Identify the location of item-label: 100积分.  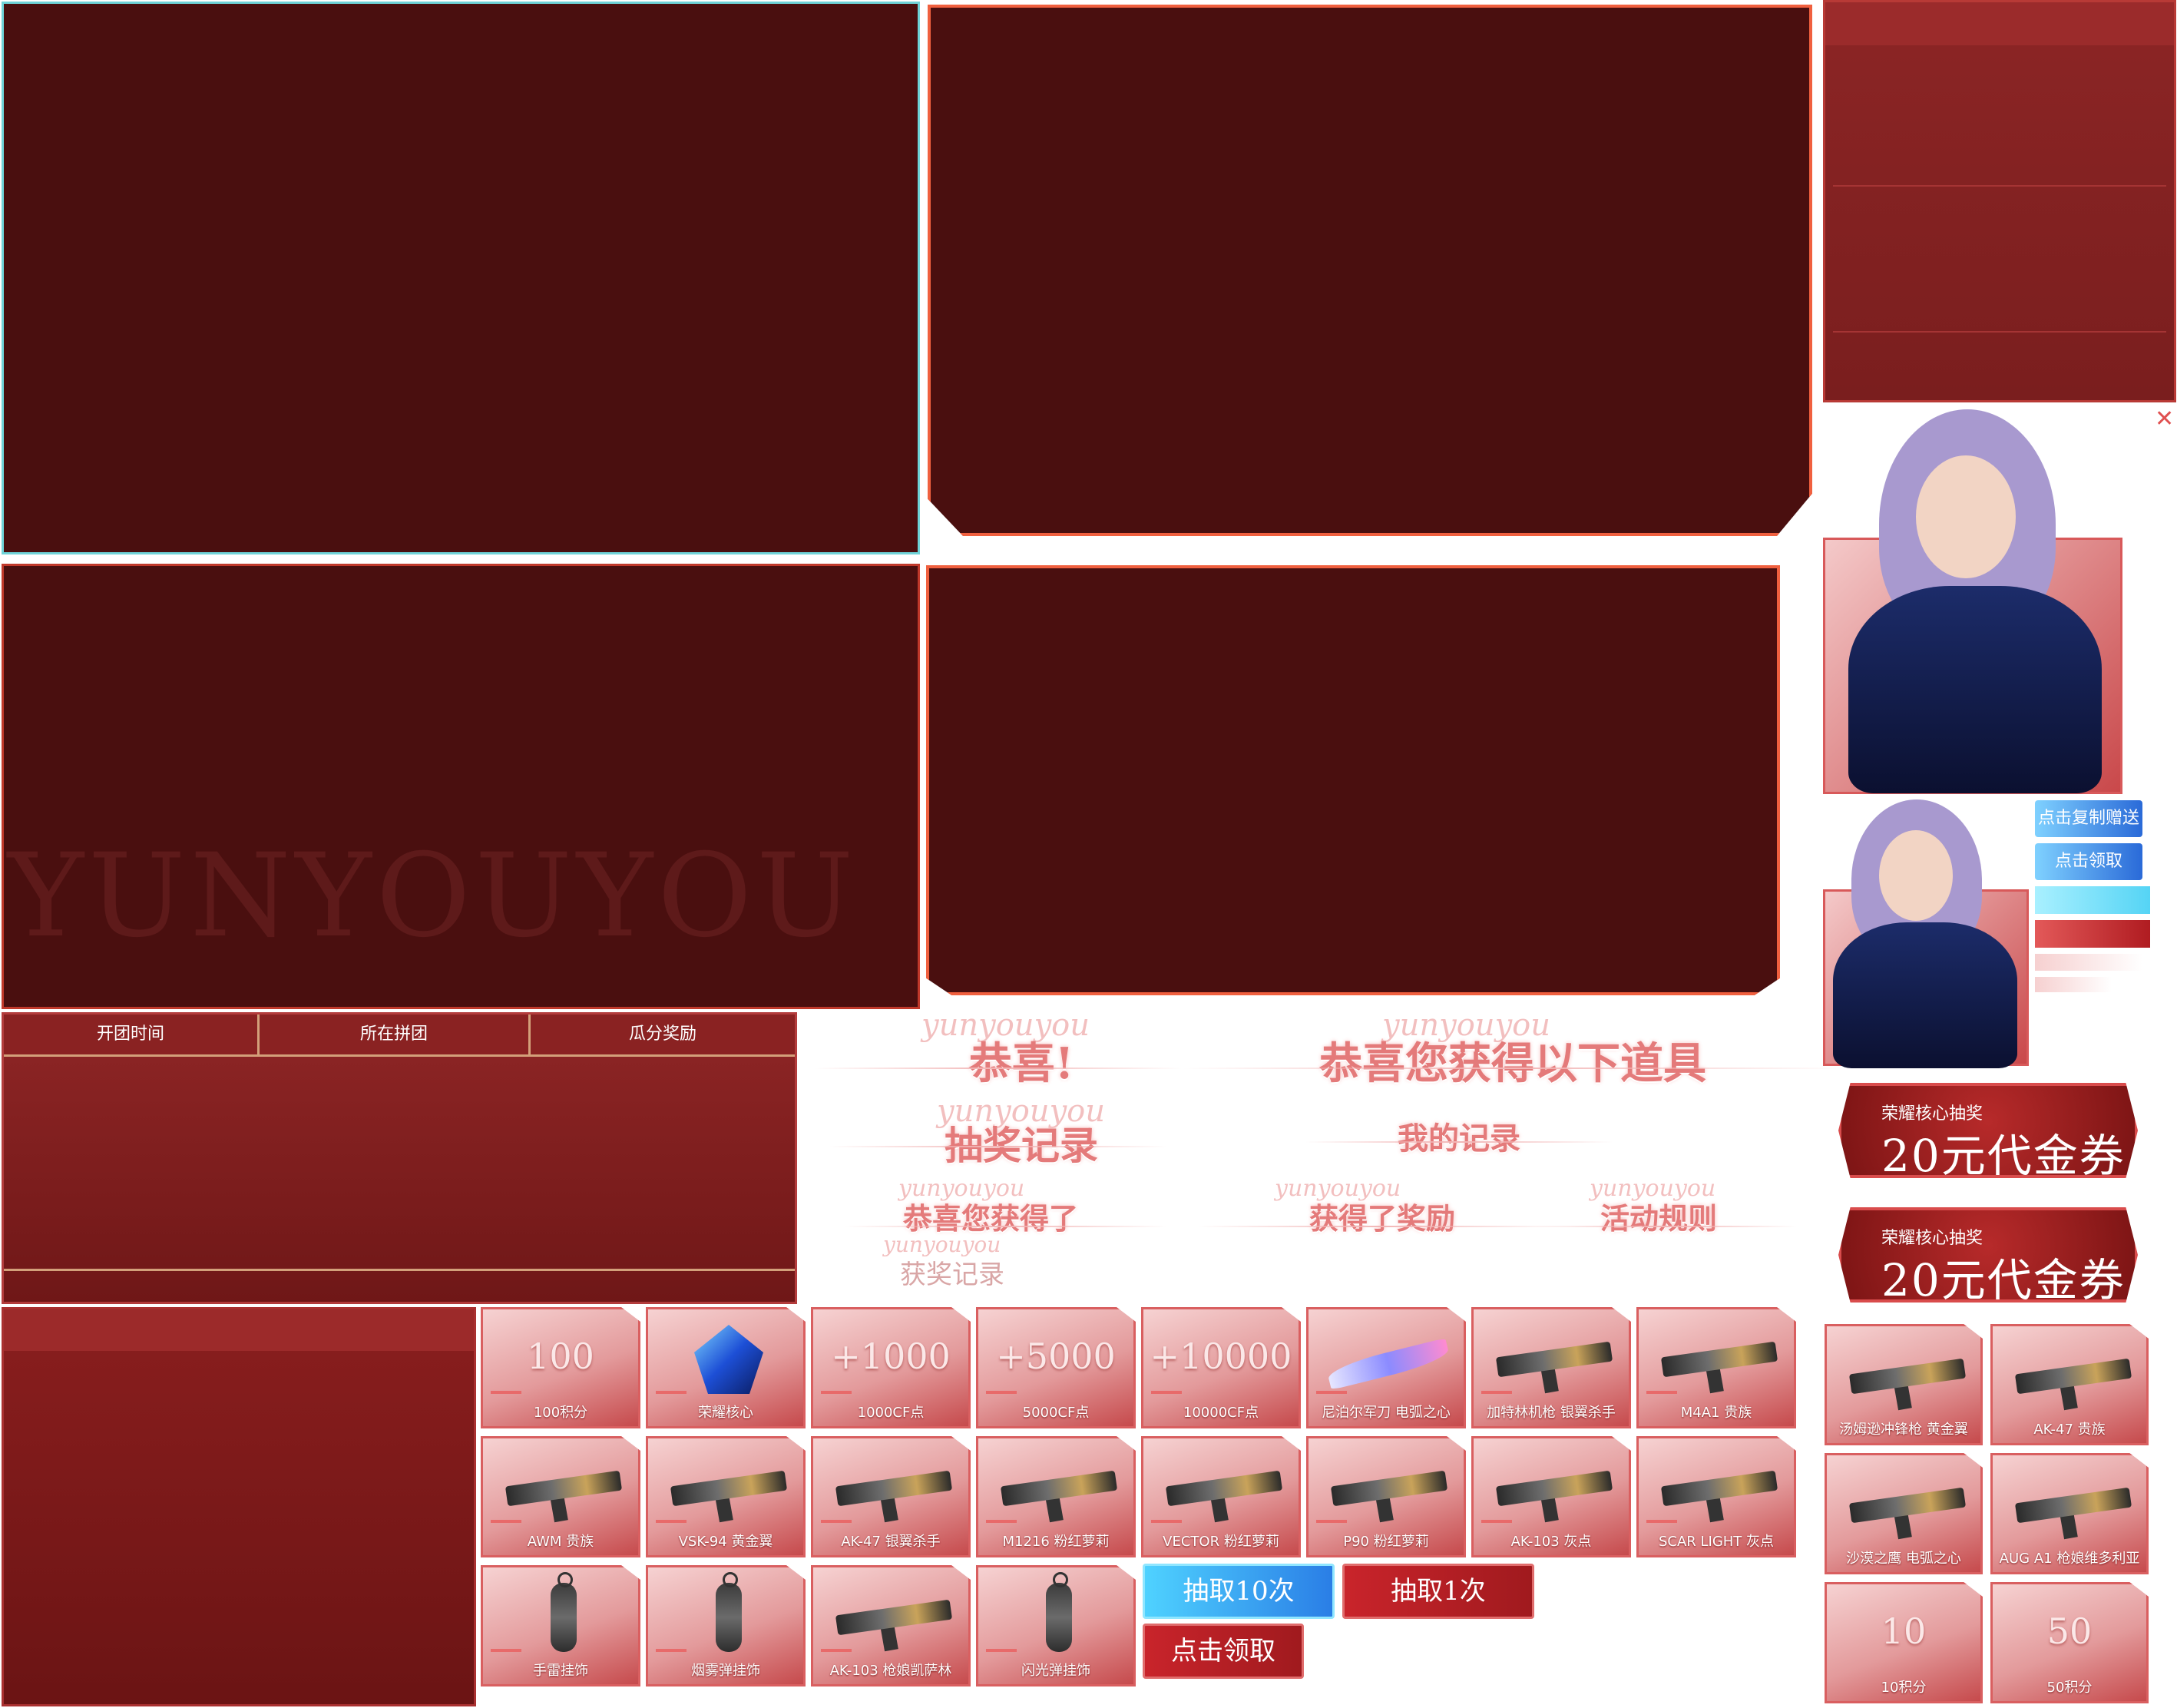
(561, 1413).